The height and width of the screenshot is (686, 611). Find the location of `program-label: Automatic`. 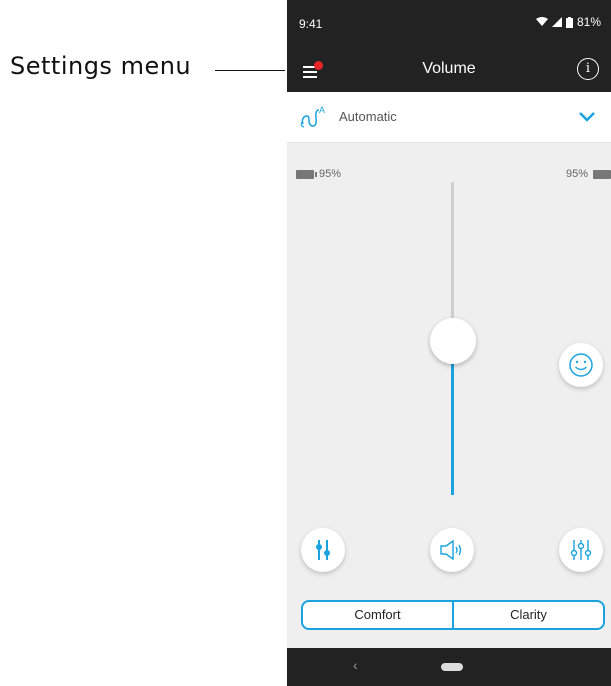

program-label: Automatic is located at coordinates (368, 116).